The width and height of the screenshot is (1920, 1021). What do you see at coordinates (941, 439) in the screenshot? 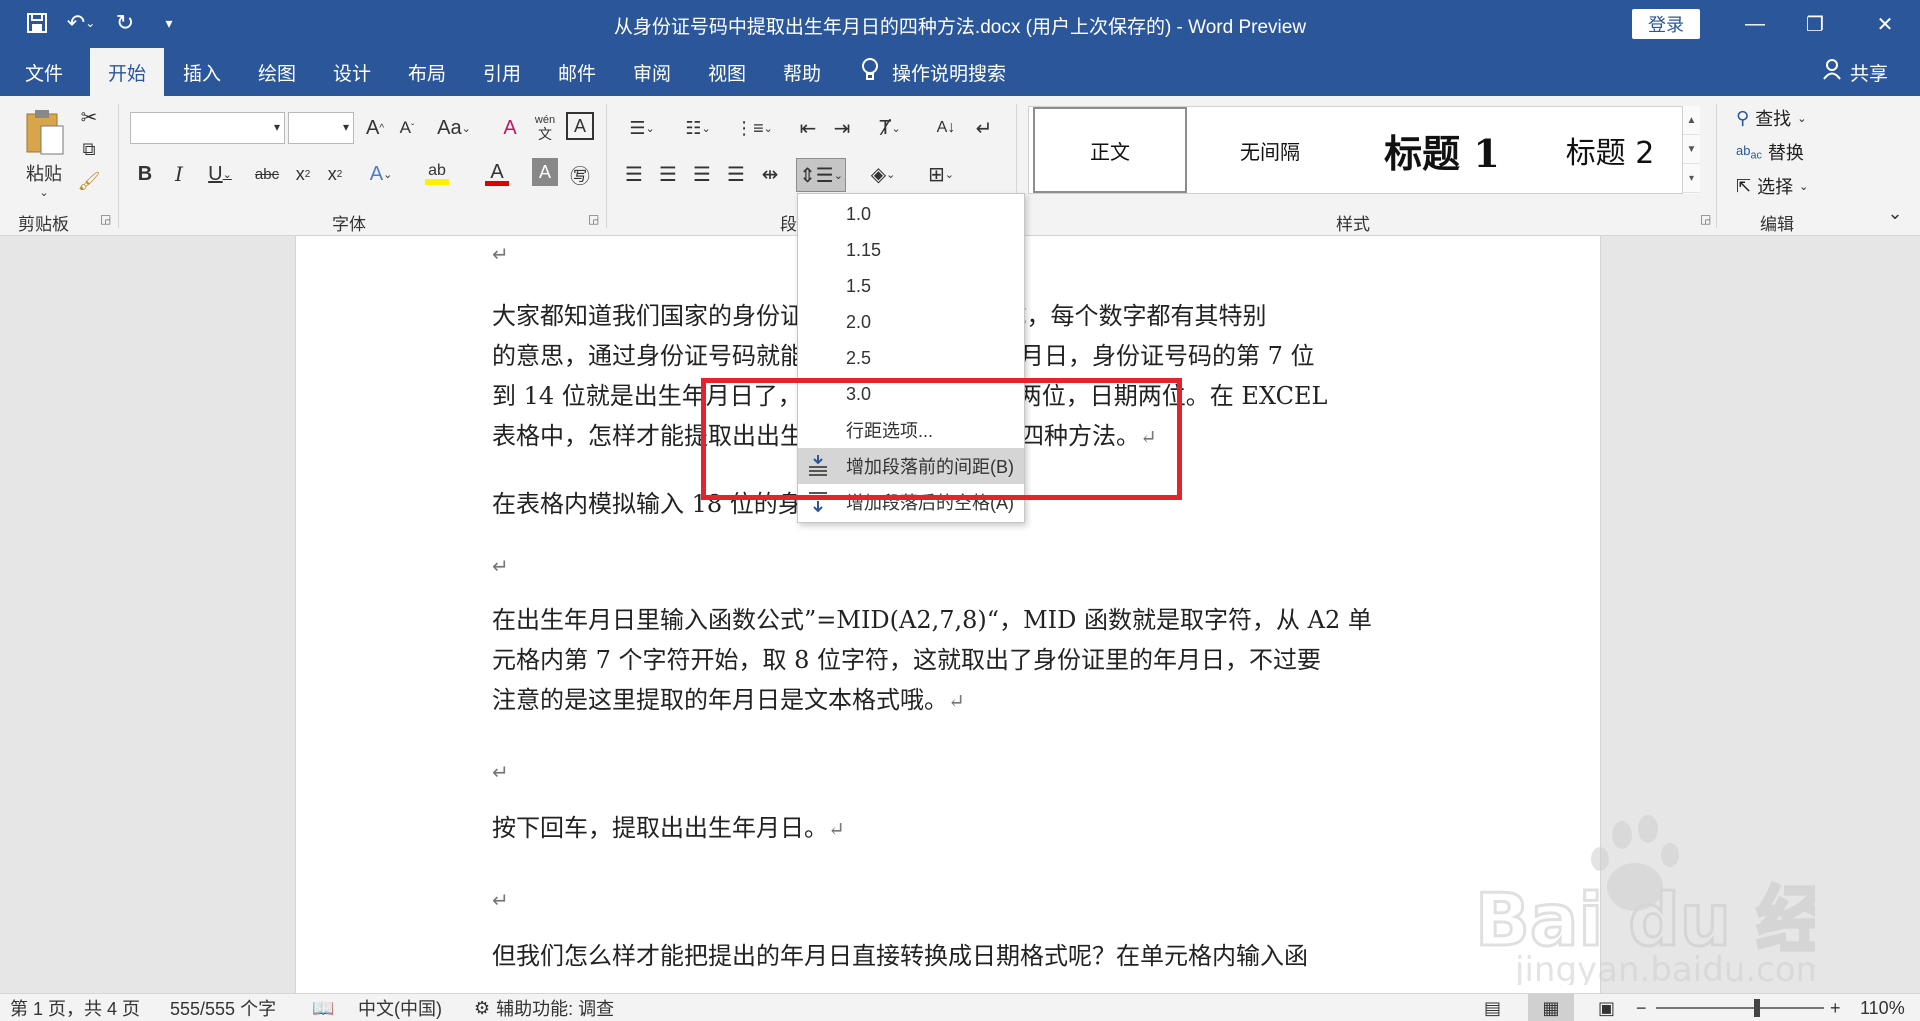
I see `highlight-annotation-box` at bounding box center [941, 439].